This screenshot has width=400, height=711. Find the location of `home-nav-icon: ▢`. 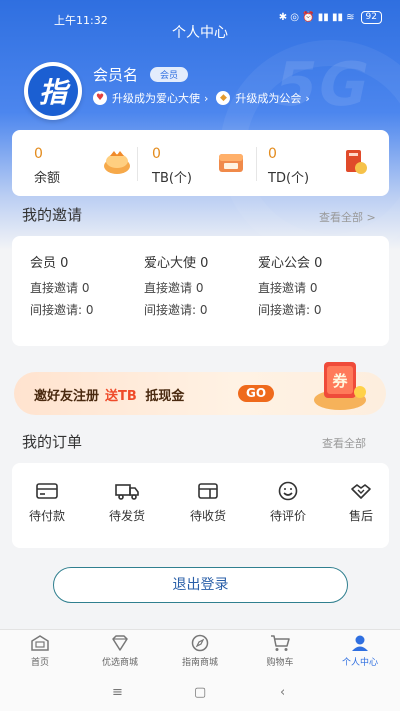

home-nav-icon: ▢ is located at coordinates (200, 692).